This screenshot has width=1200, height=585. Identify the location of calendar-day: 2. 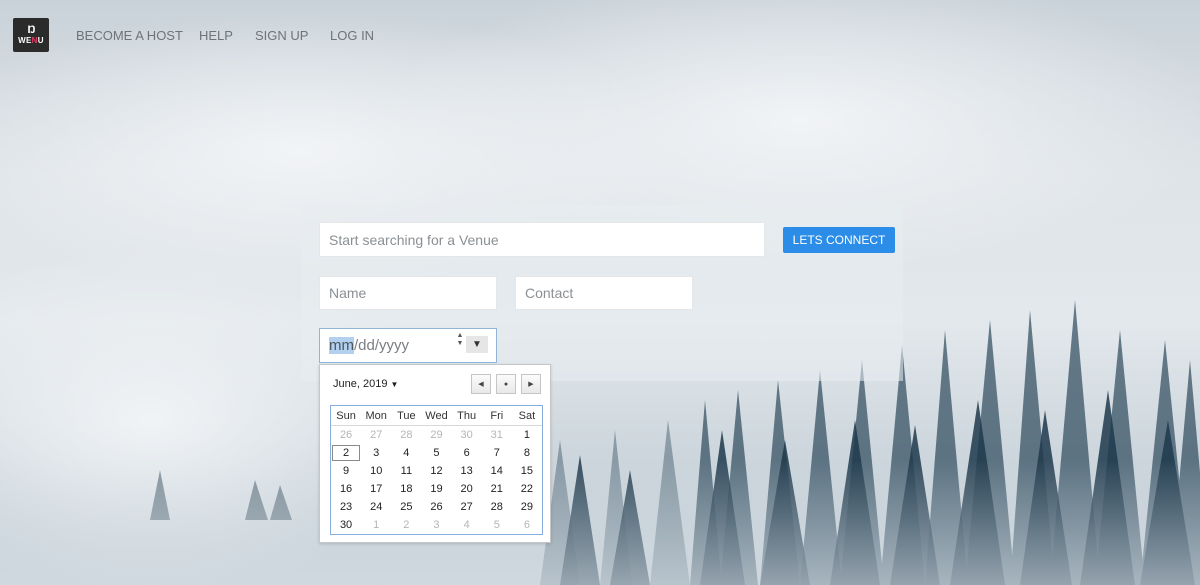
(406, 525).